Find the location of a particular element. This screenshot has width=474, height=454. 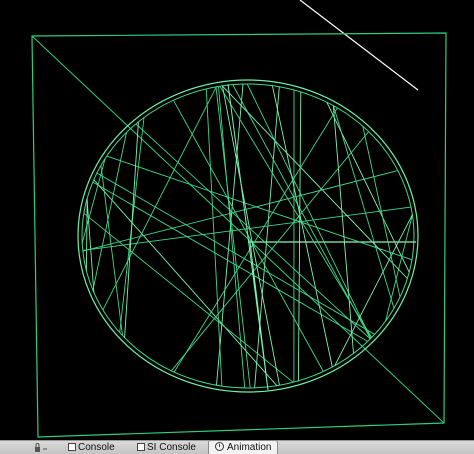

bottom-tab-bar: Console SI Console Animation is located at coordinates (237, 447).